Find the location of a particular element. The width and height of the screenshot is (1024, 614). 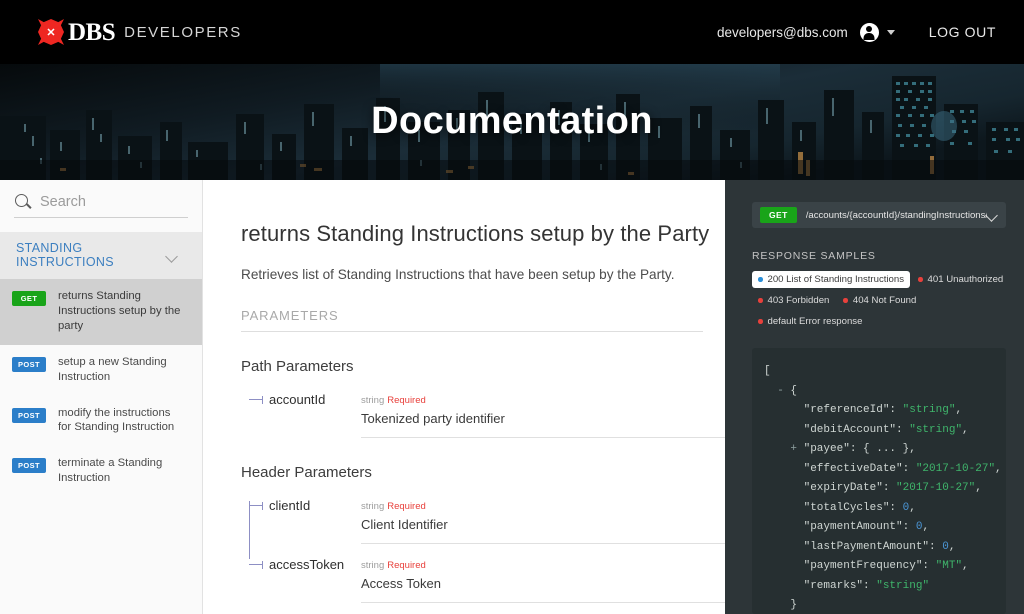

top-bar-right-group: developers@dbs.com LOG OUT is located at coordinates (856, 32).